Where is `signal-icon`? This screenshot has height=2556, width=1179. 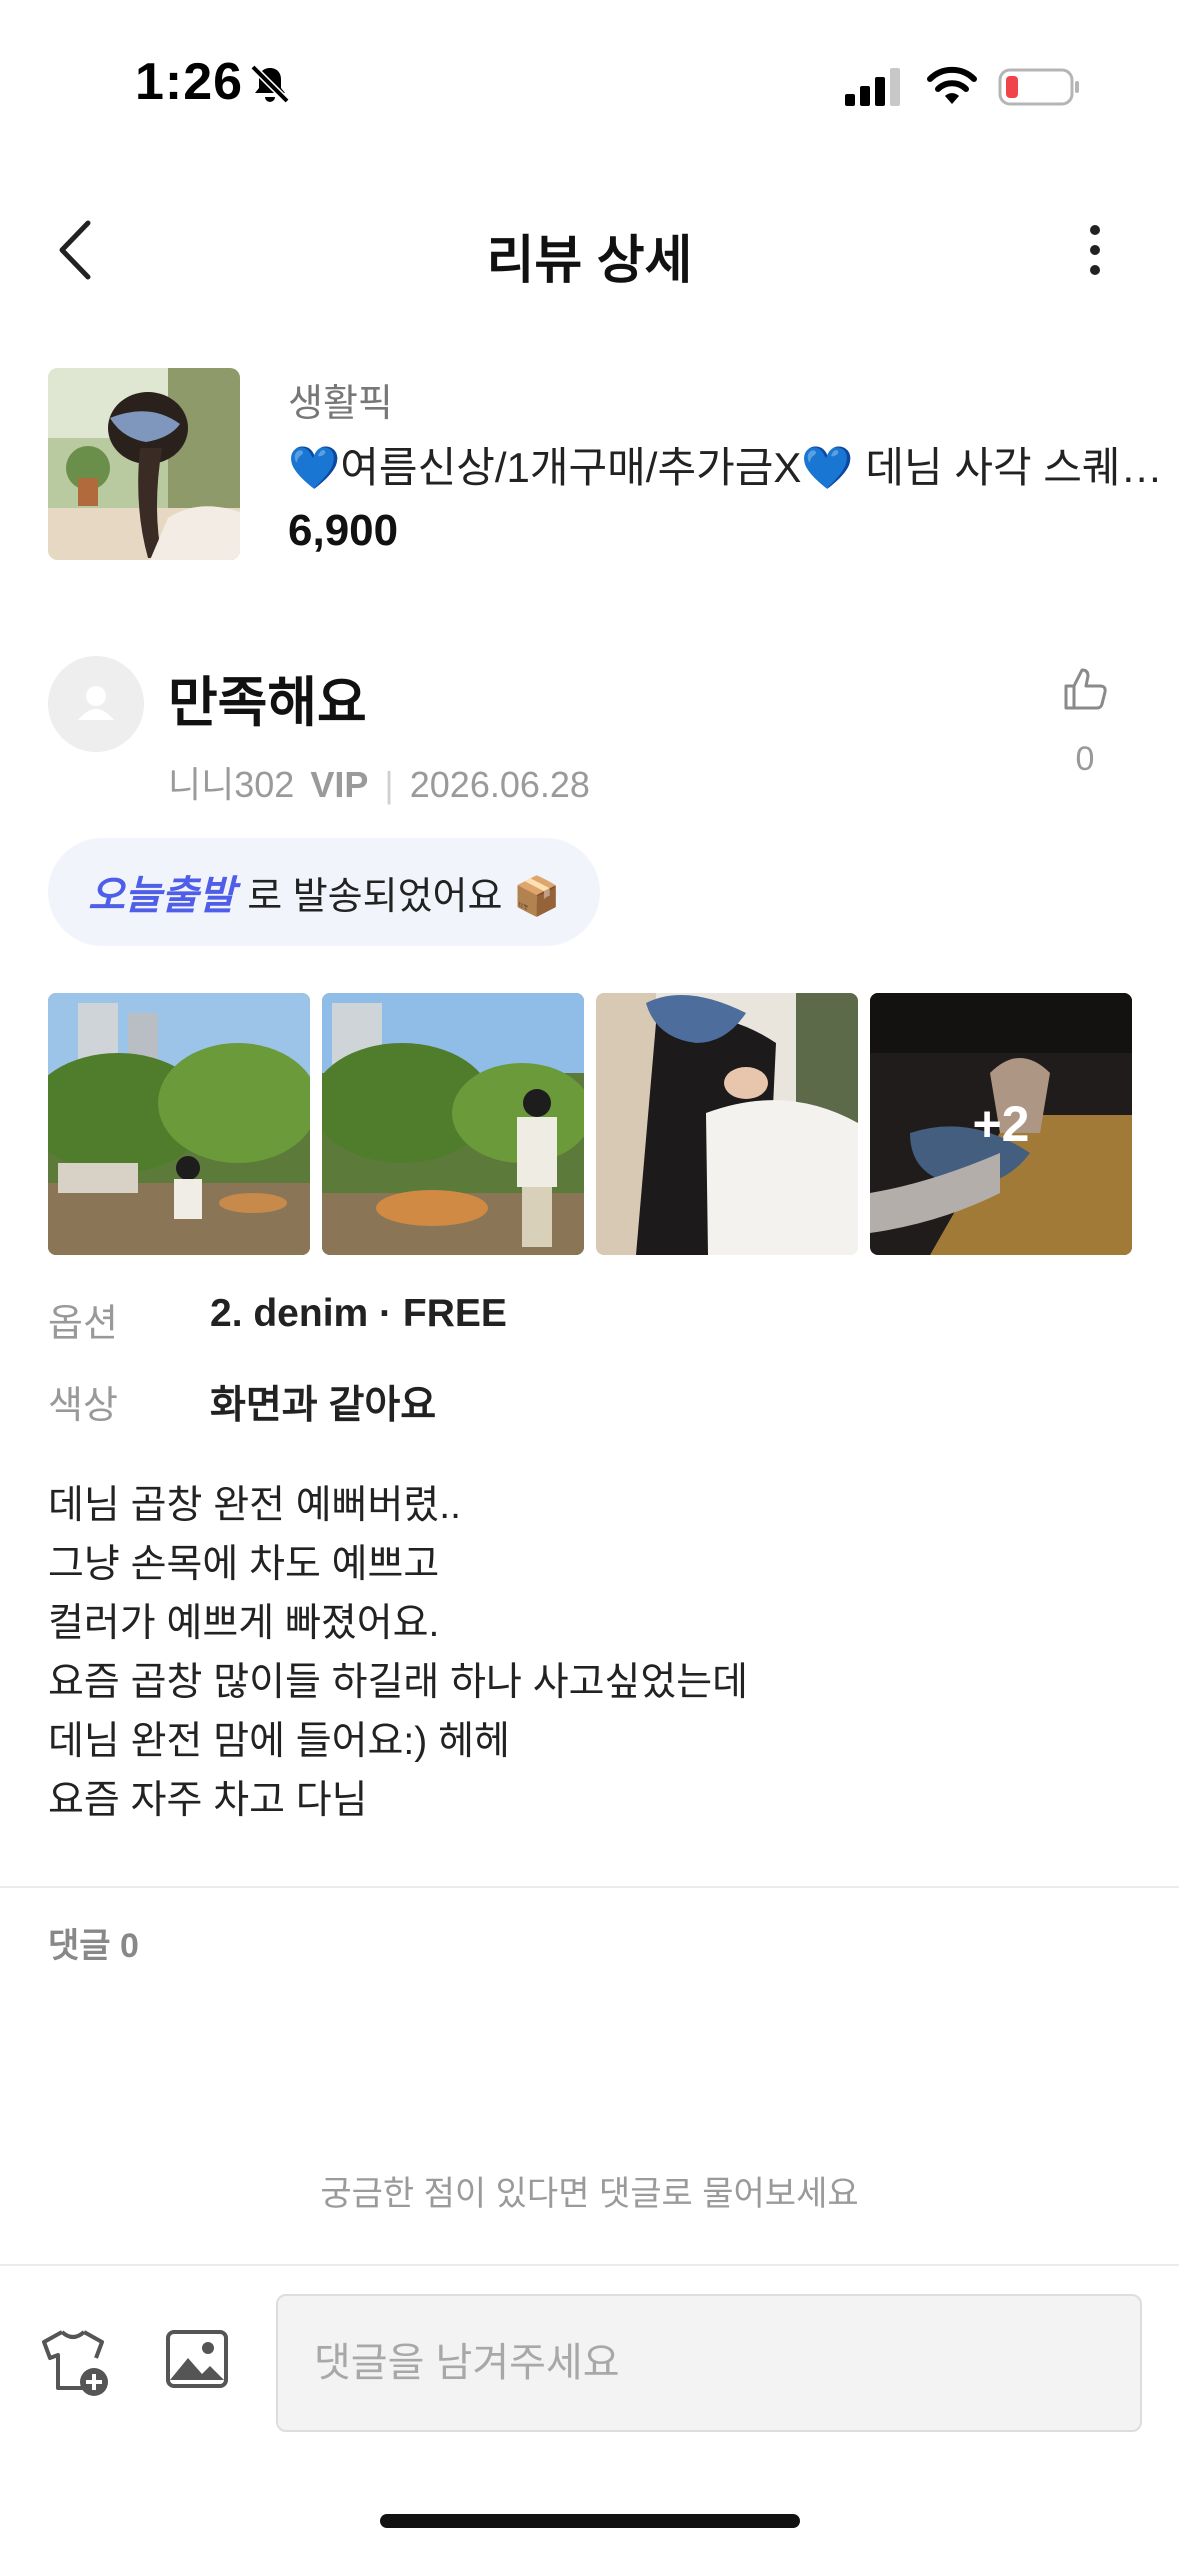
signal-icon is located at coordinates (872, 87).